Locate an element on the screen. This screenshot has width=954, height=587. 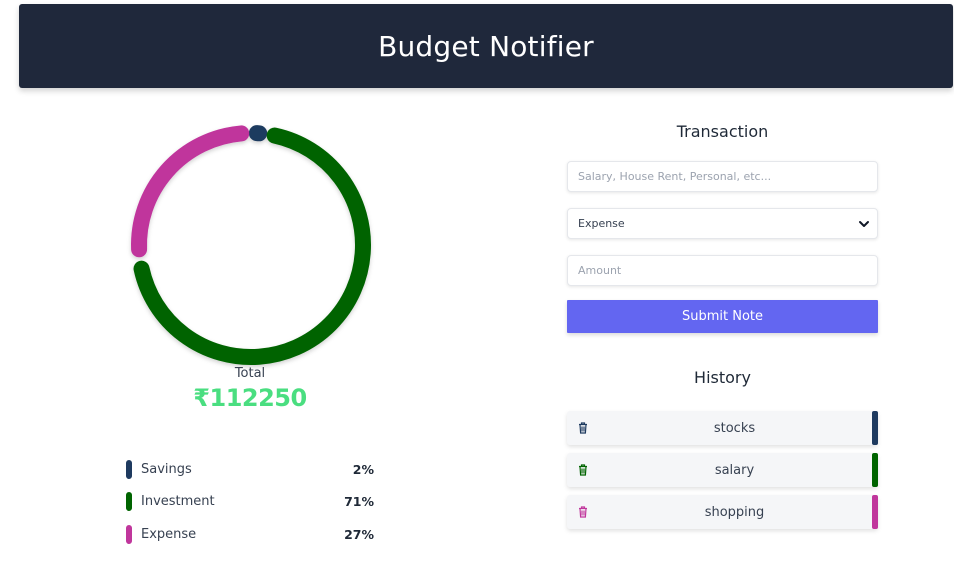
transaction-title: Transaction is located at coordinates (722, 131).